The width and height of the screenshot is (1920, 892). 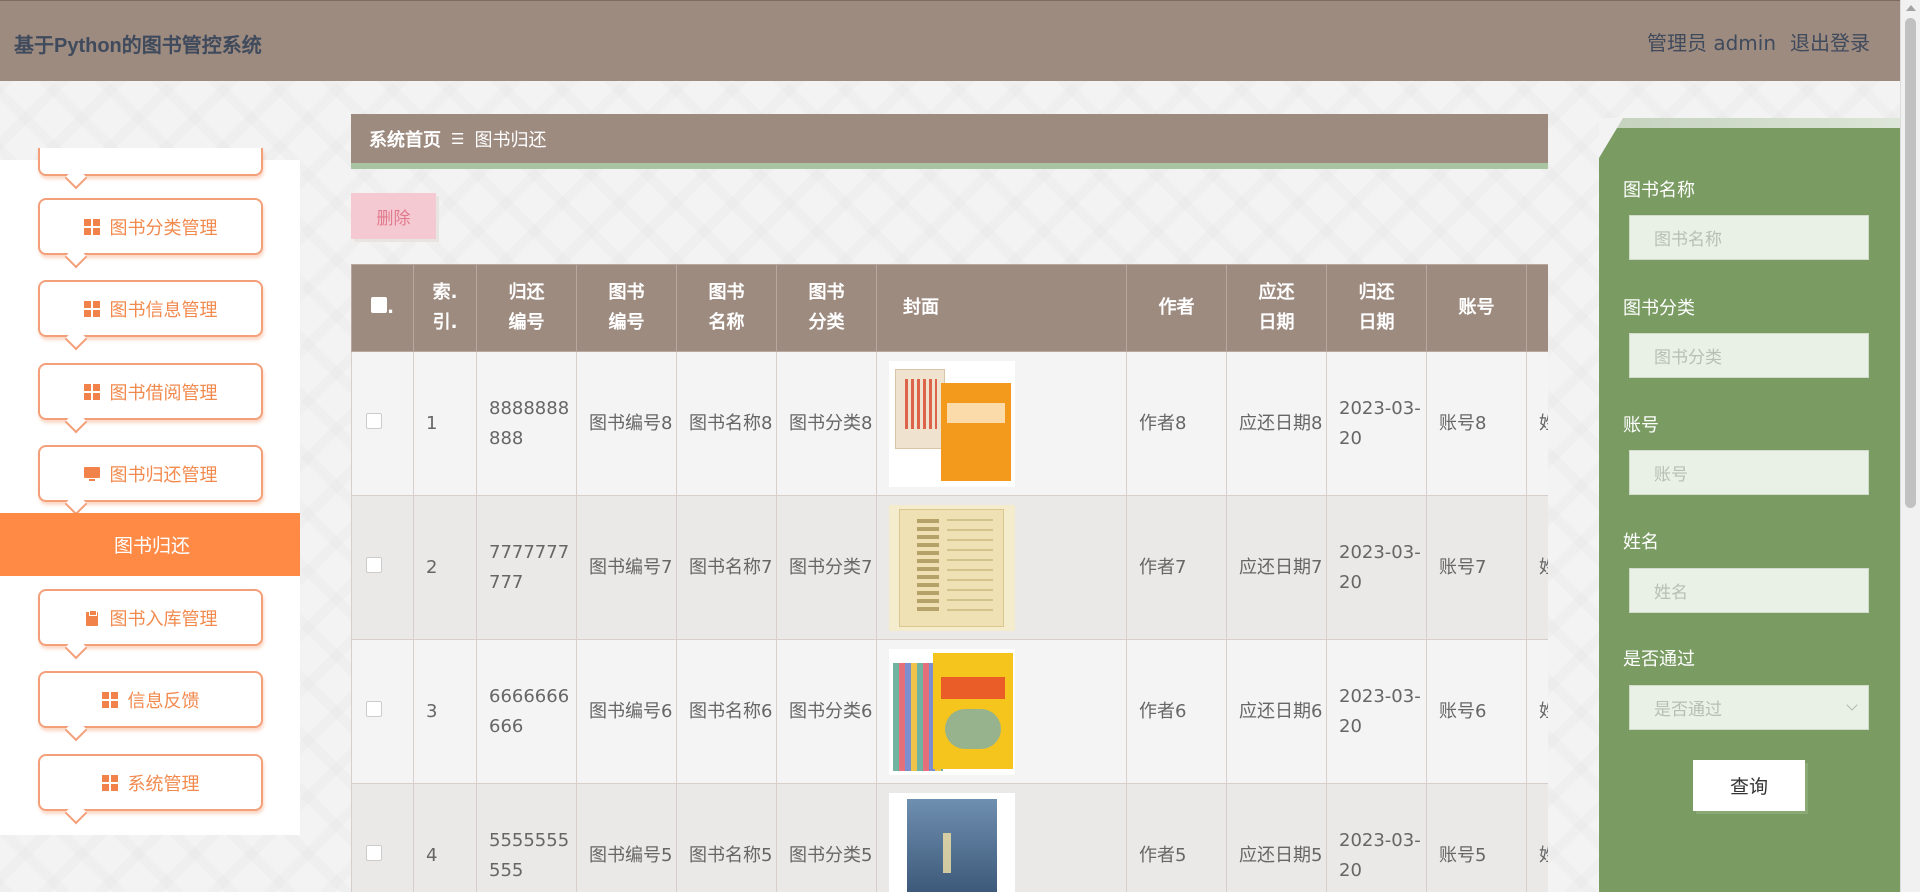 What do you see at coordinates (726, 423) in the screenshot?
I see `cell-book-name: 图书名称8` at bounding box center [726, 423].